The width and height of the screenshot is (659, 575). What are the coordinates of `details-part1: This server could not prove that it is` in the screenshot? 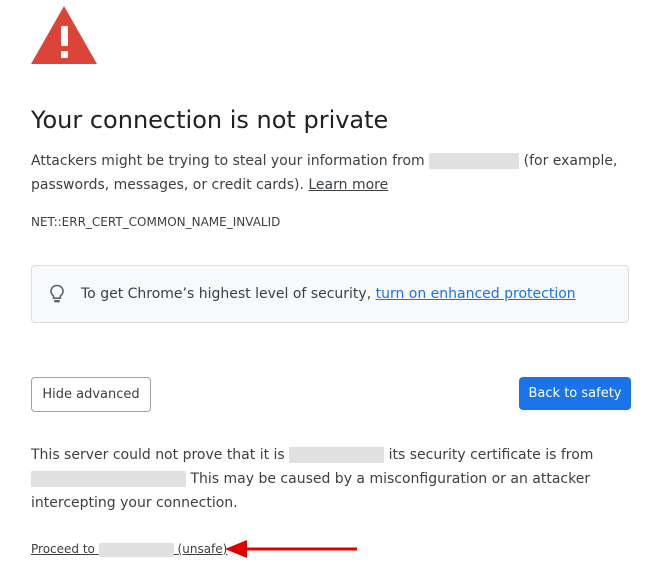 It's located at (158, 455).